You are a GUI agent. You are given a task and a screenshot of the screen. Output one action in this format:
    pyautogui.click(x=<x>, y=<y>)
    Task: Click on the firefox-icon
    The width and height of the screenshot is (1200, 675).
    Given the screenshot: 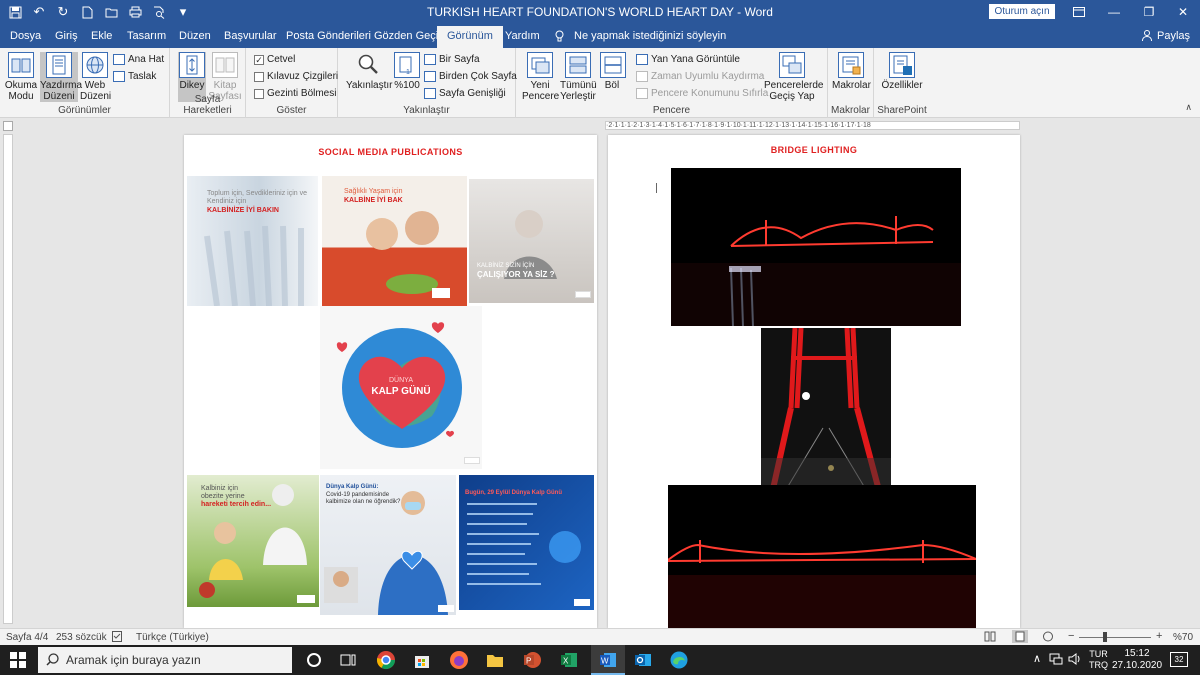 What is the action you would take?
    pyautogui.click(x=459, y=660)
    